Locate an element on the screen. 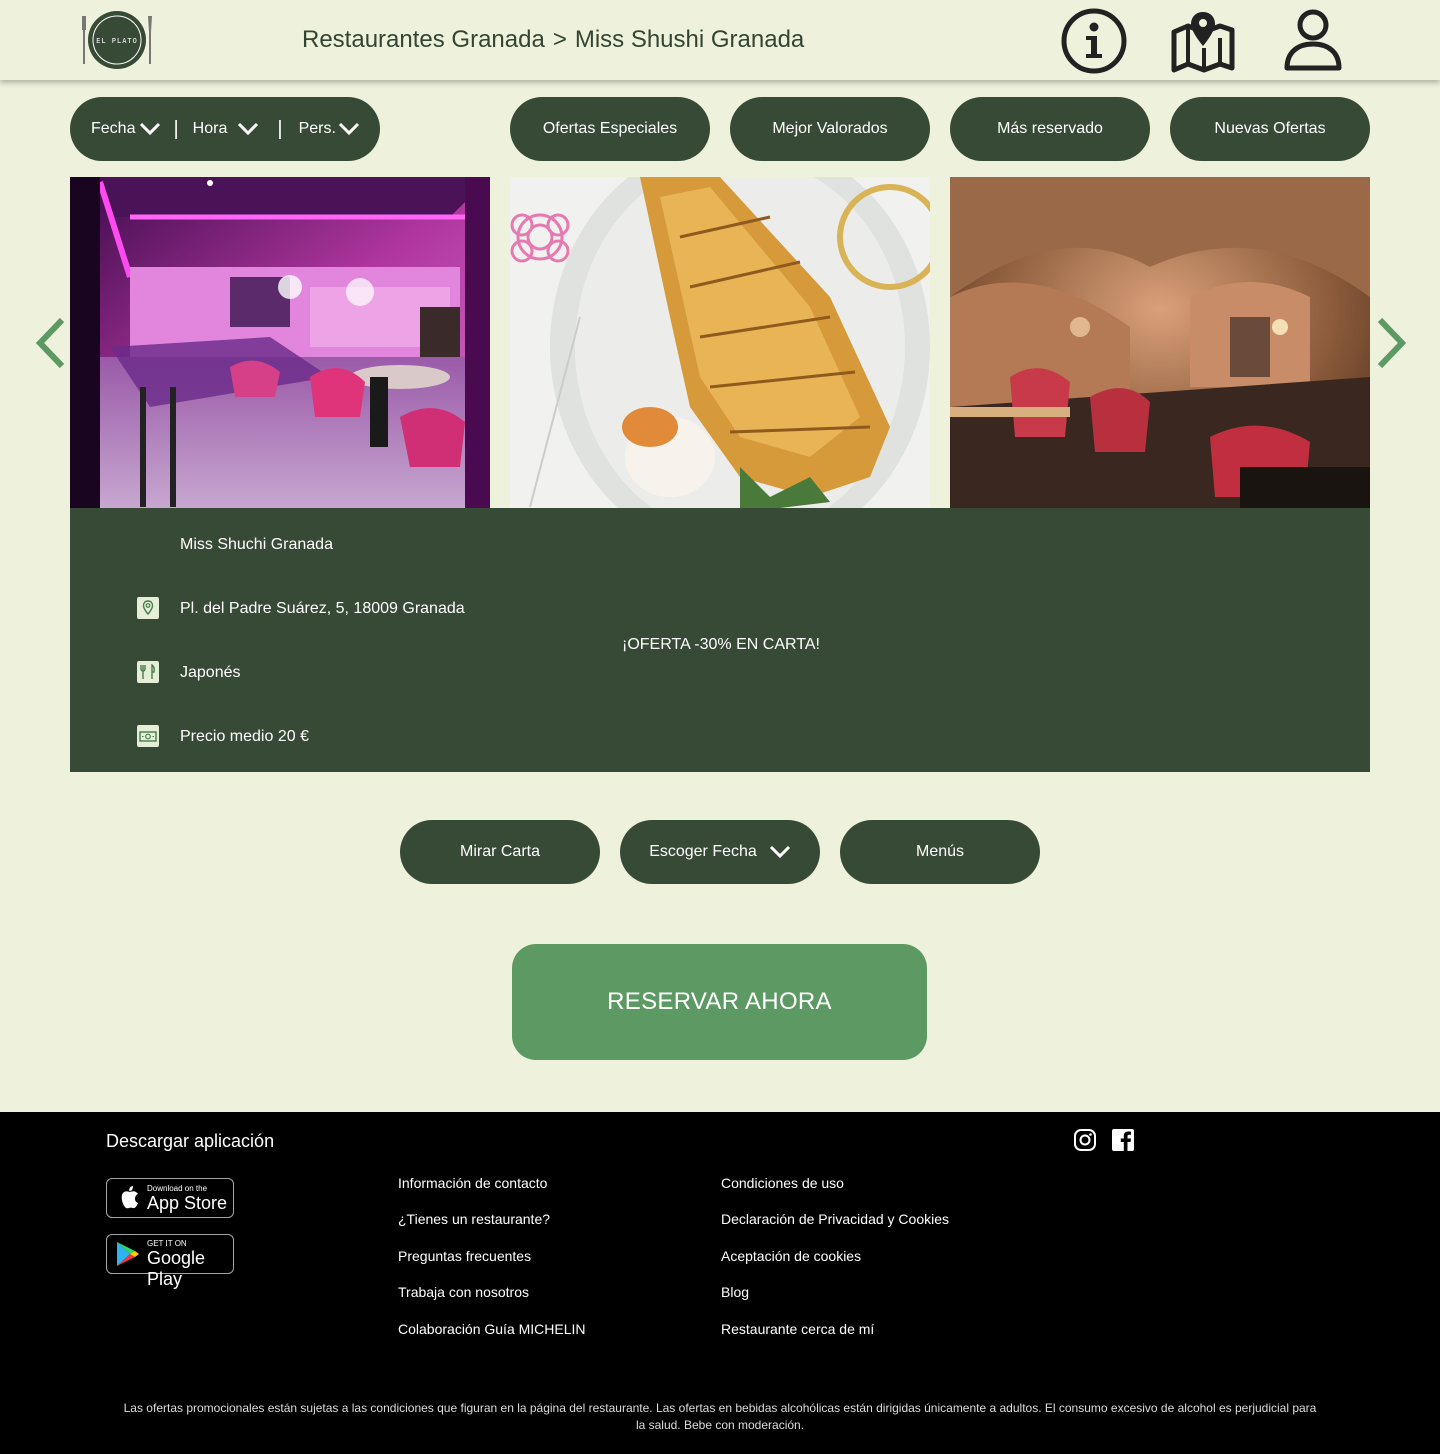 The height and width of the screenshot is (1454, 1440). people-filter: Pers. is located at coordinates (329, 129).